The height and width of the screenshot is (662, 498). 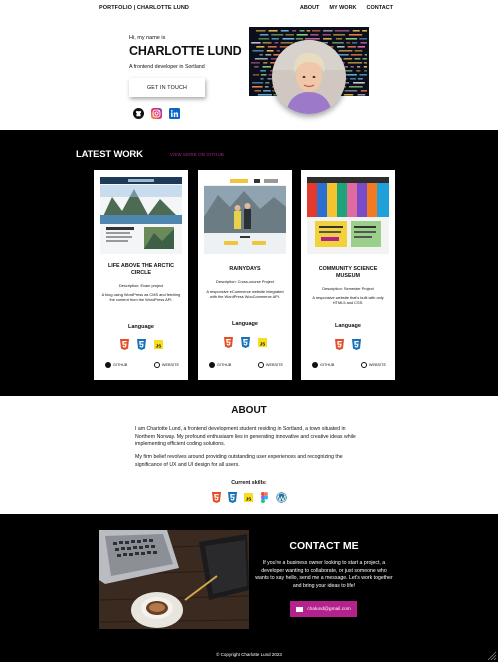 I want to click on hero-greeting: Hi, my name is, so click(x=147, y=38).